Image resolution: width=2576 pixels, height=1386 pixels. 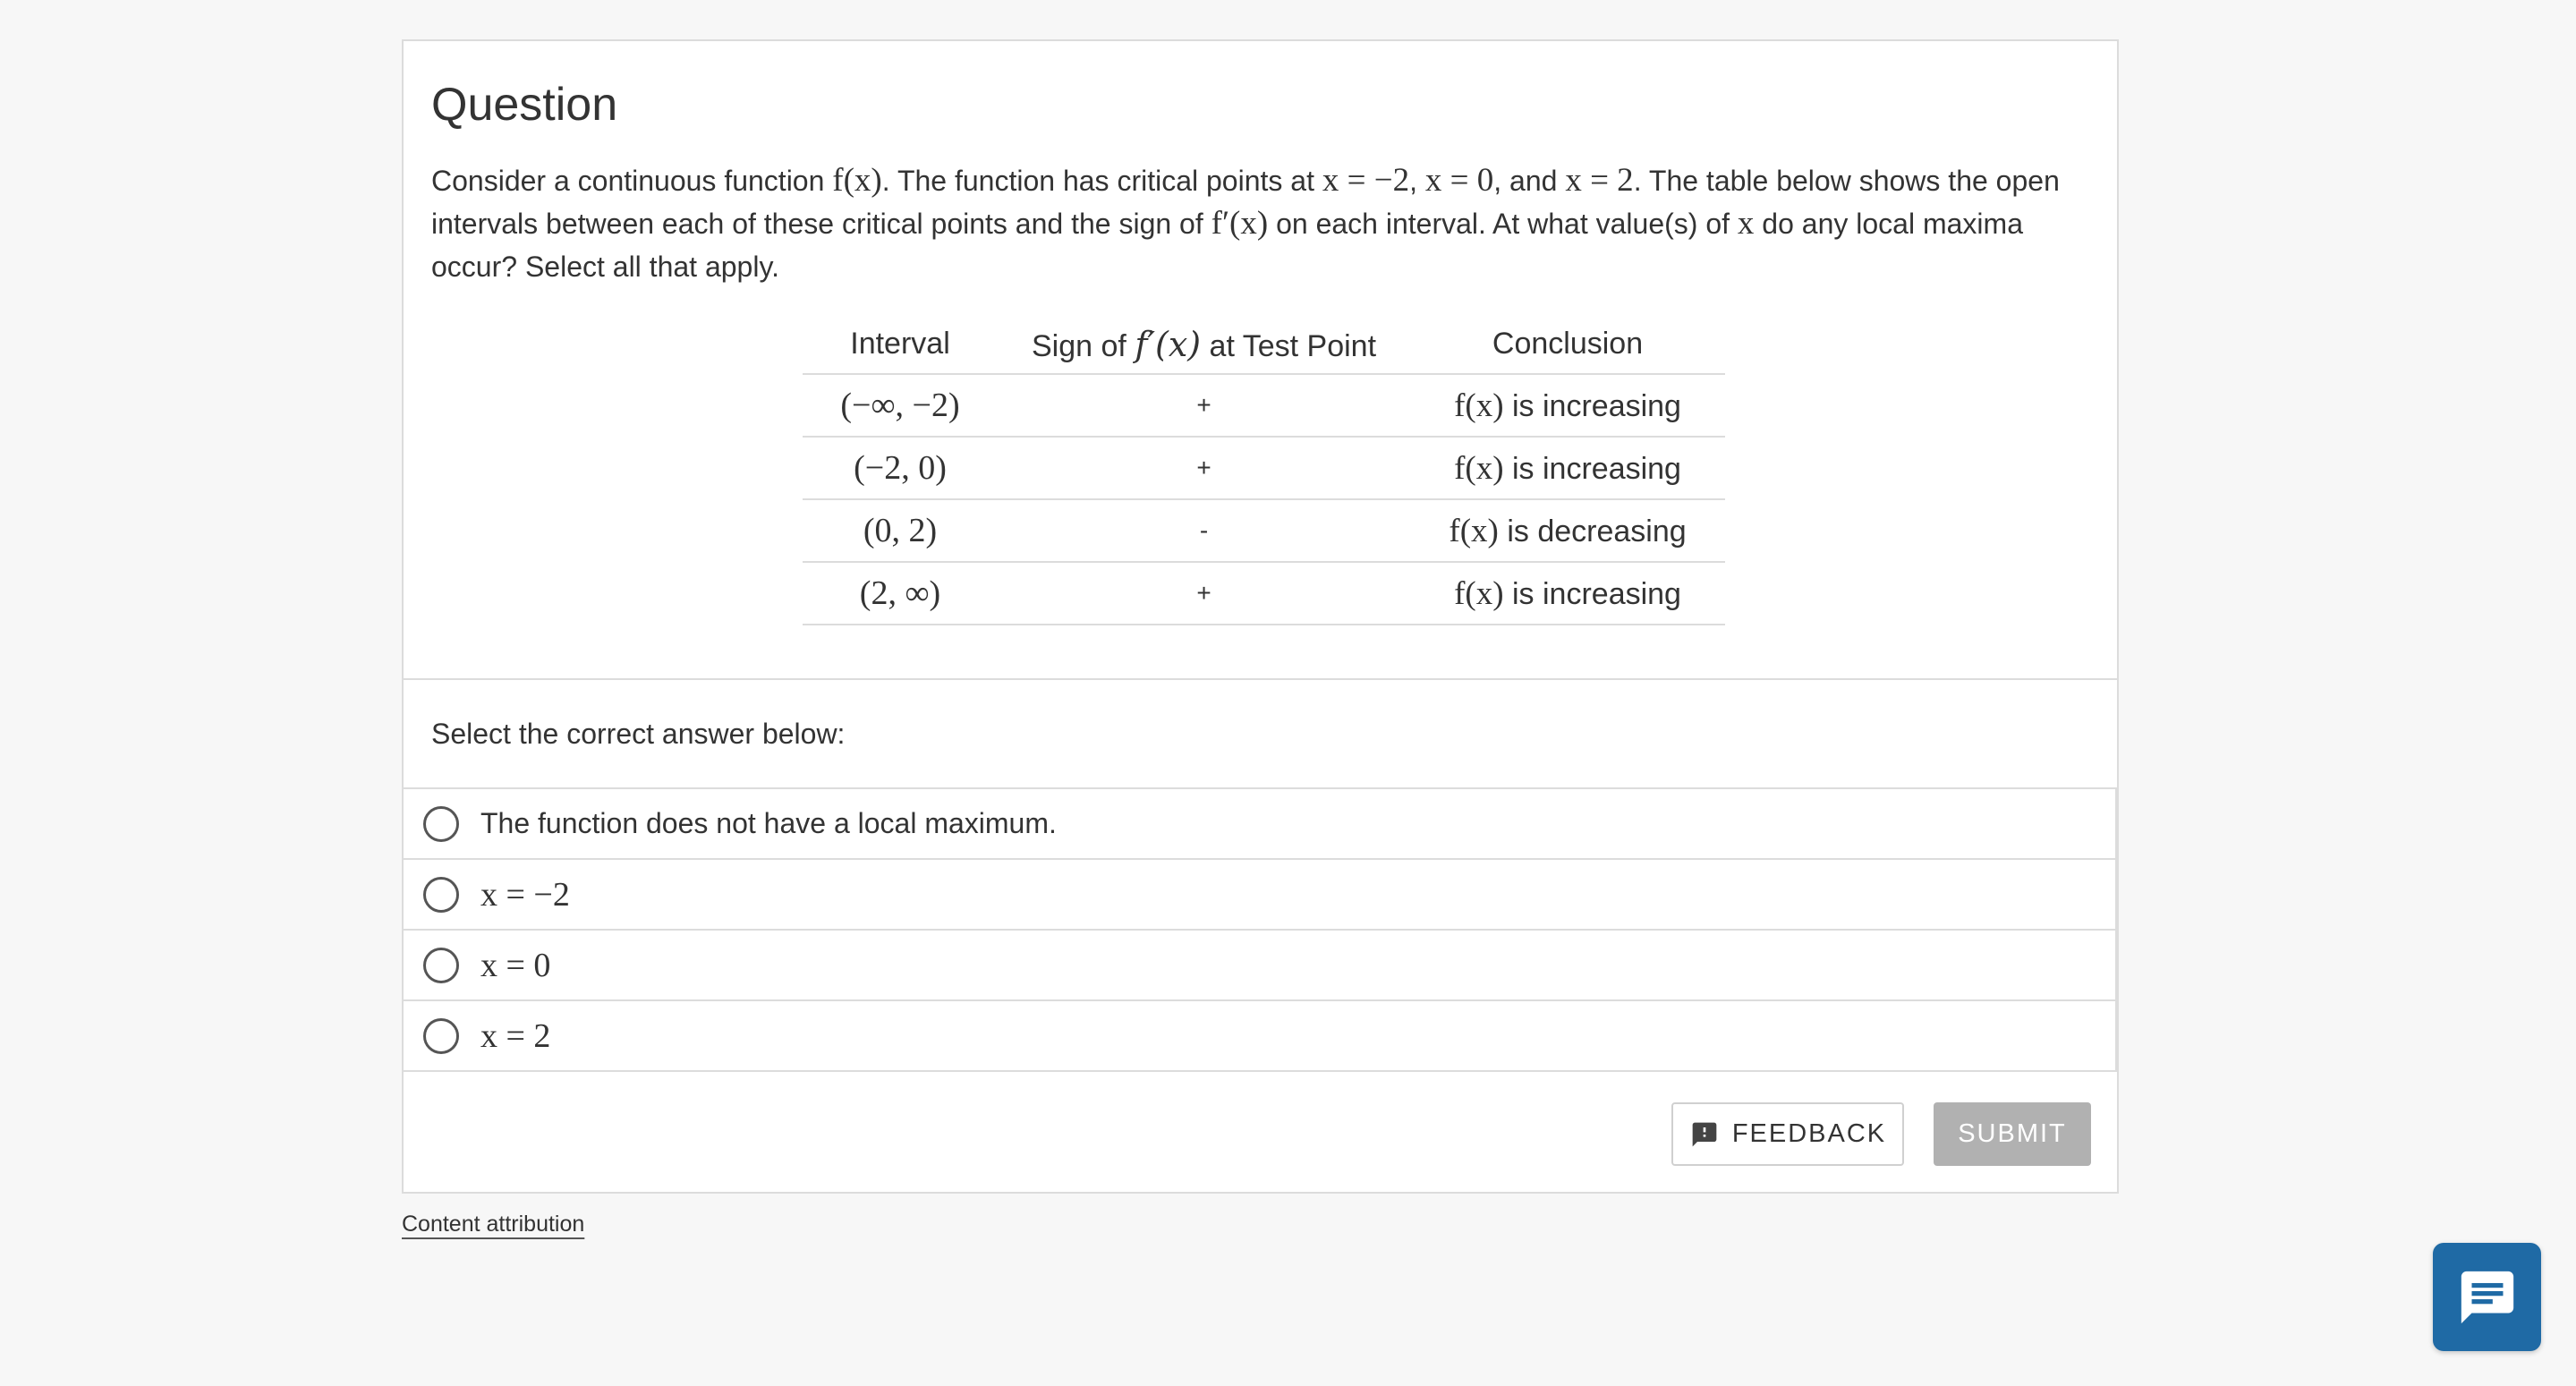 What do you see at coordinates (525, 895) in the screenshot?
I see `option-label: x = −2` at bounding box center [525, 895].